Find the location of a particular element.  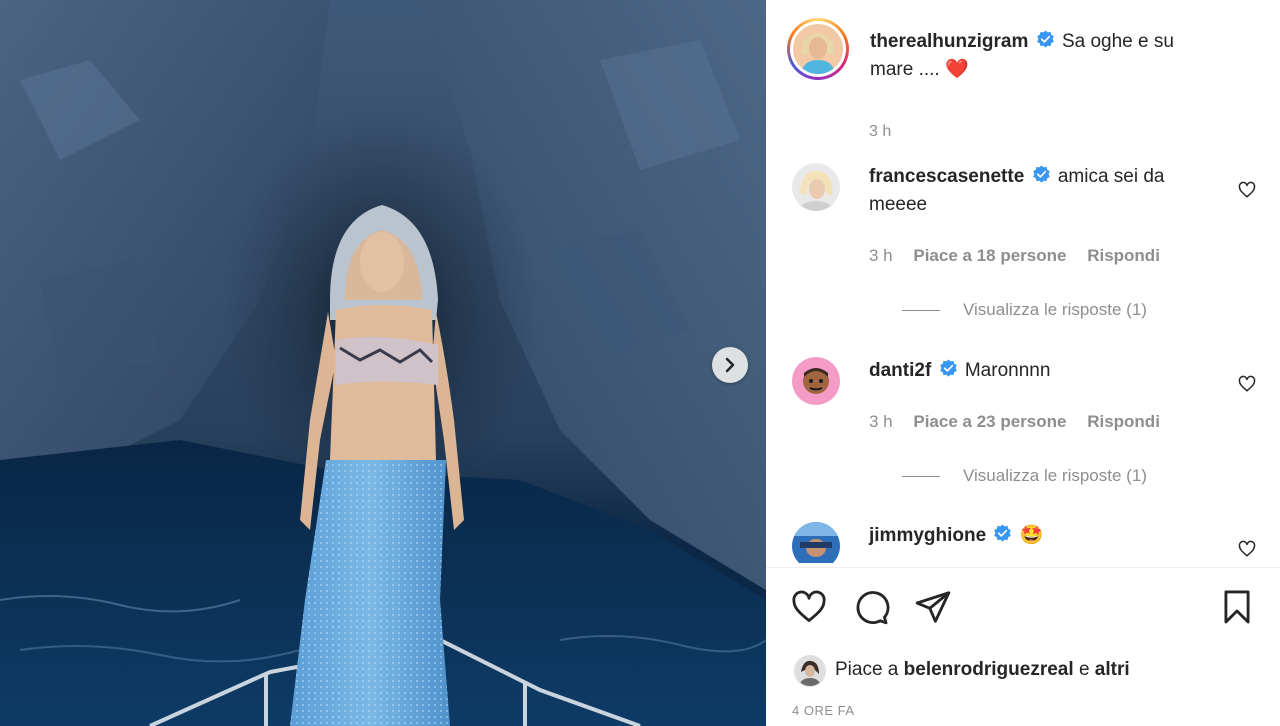

post-timestamp: 4 ORE FA is located at coordinates (823, 710).